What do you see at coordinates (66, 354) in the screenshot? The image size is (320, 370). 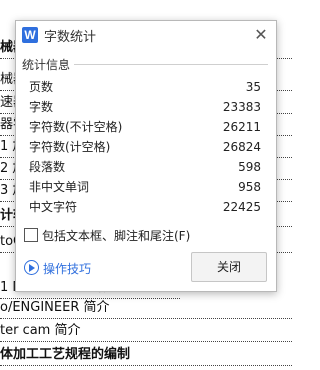 I see `toc-line-text: 体加工工艺规程的编制` at bounding box center [66, 354].